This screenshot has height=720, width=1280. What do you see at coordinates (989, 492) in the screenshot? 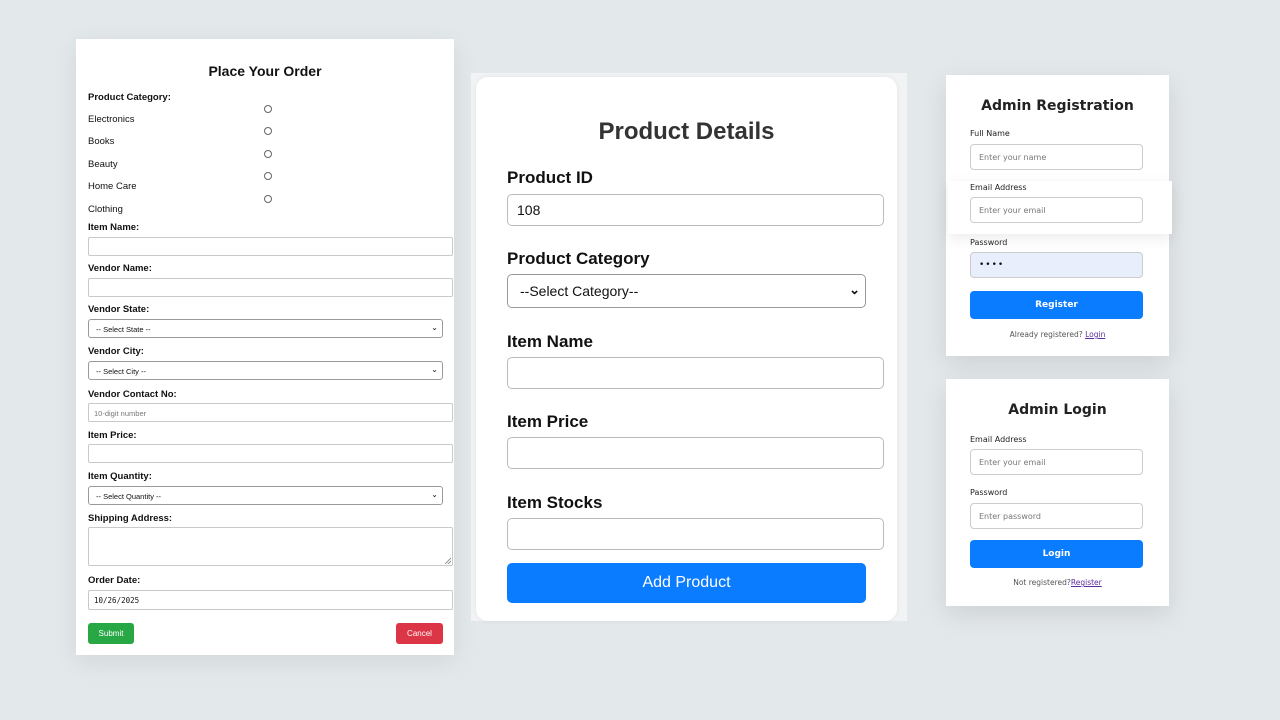
I see `login-password-label: Password` at bounding box center [989, 492].